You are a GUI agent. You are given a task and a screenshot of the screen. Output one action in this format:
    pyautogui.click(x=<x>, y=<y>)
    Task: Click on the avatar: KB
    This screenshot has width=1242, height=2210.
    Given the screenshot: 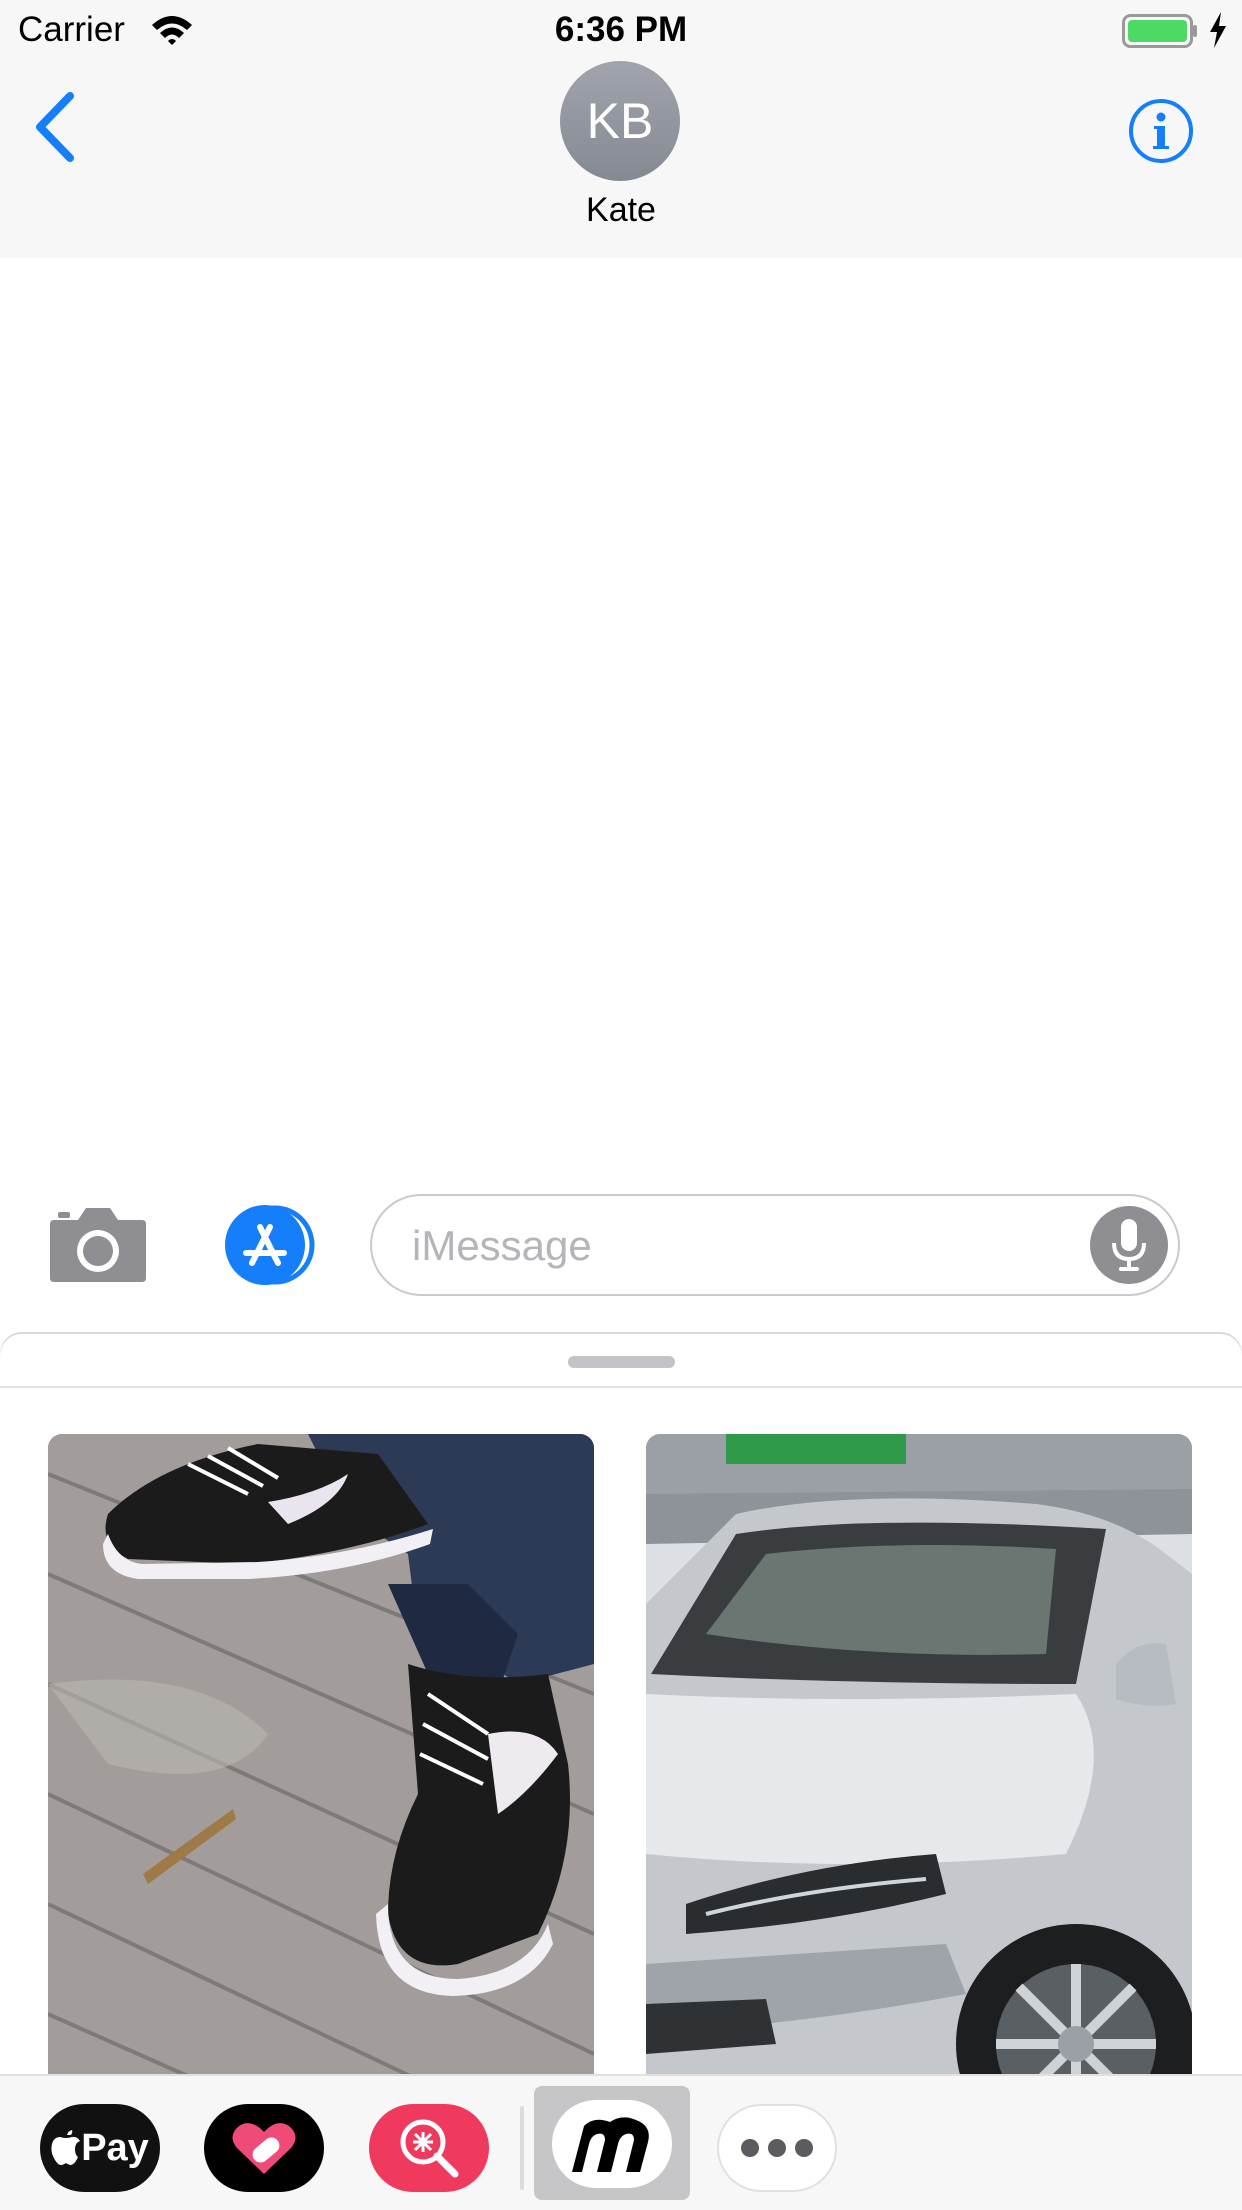 What is the action you would take?
    pyautogui.click(x=620, y=121)
    